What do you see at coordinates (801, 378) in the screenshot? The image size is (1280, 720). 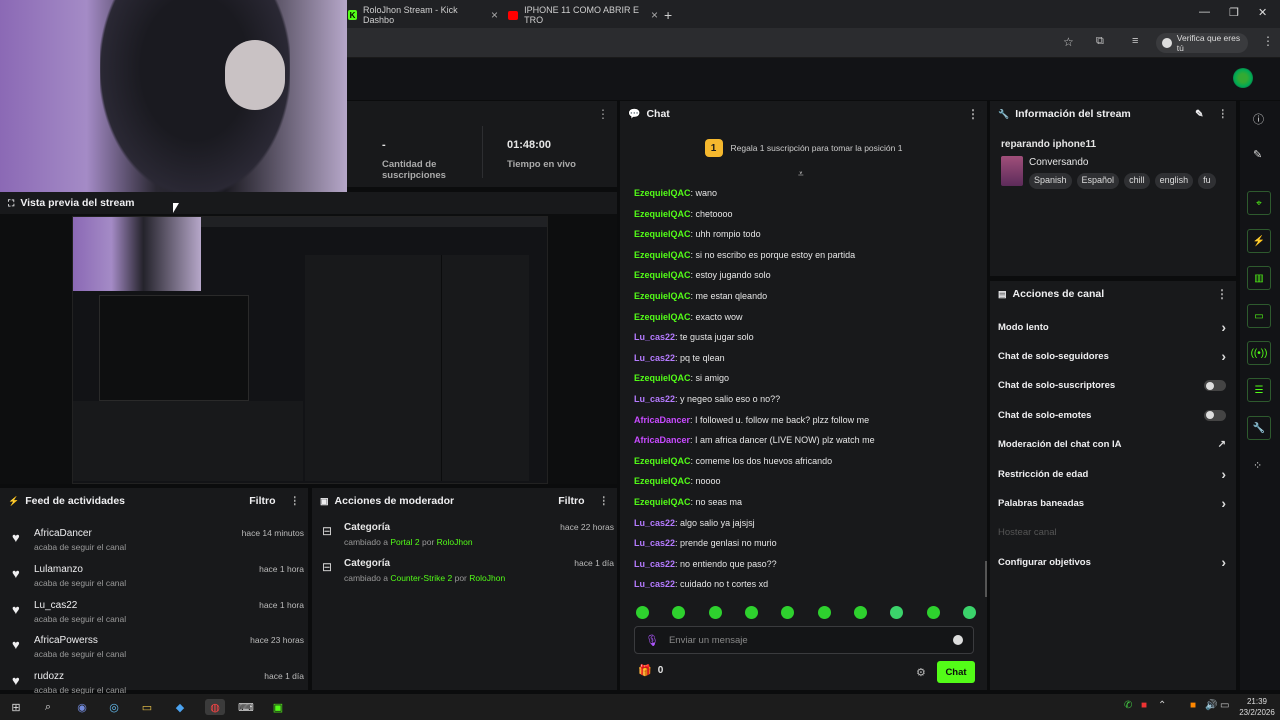 I see `chat-message: EzequielQAC: si amigo` at bounding box center [801, 378].